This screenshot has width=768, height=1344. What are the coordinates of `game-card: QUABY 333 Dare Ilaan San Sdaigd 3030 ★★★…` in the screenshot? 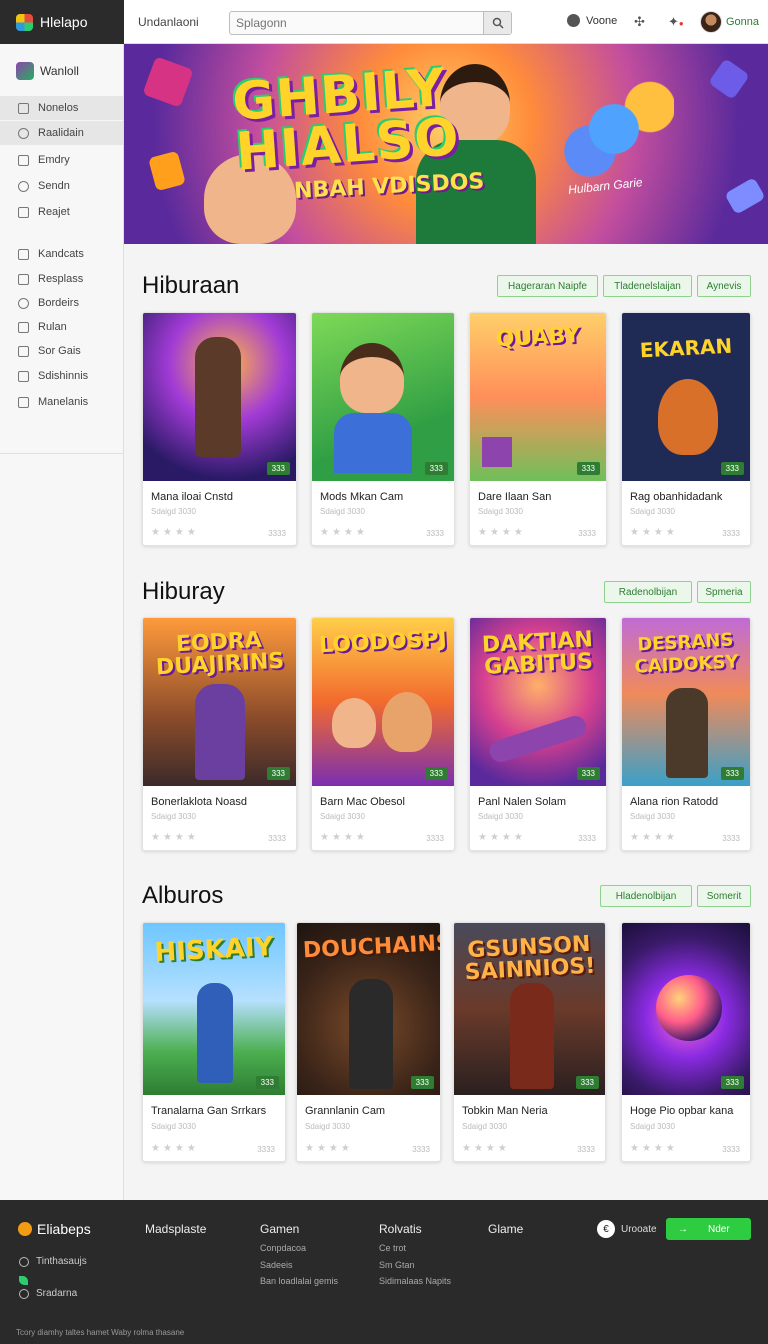 It's located at (538, 429).